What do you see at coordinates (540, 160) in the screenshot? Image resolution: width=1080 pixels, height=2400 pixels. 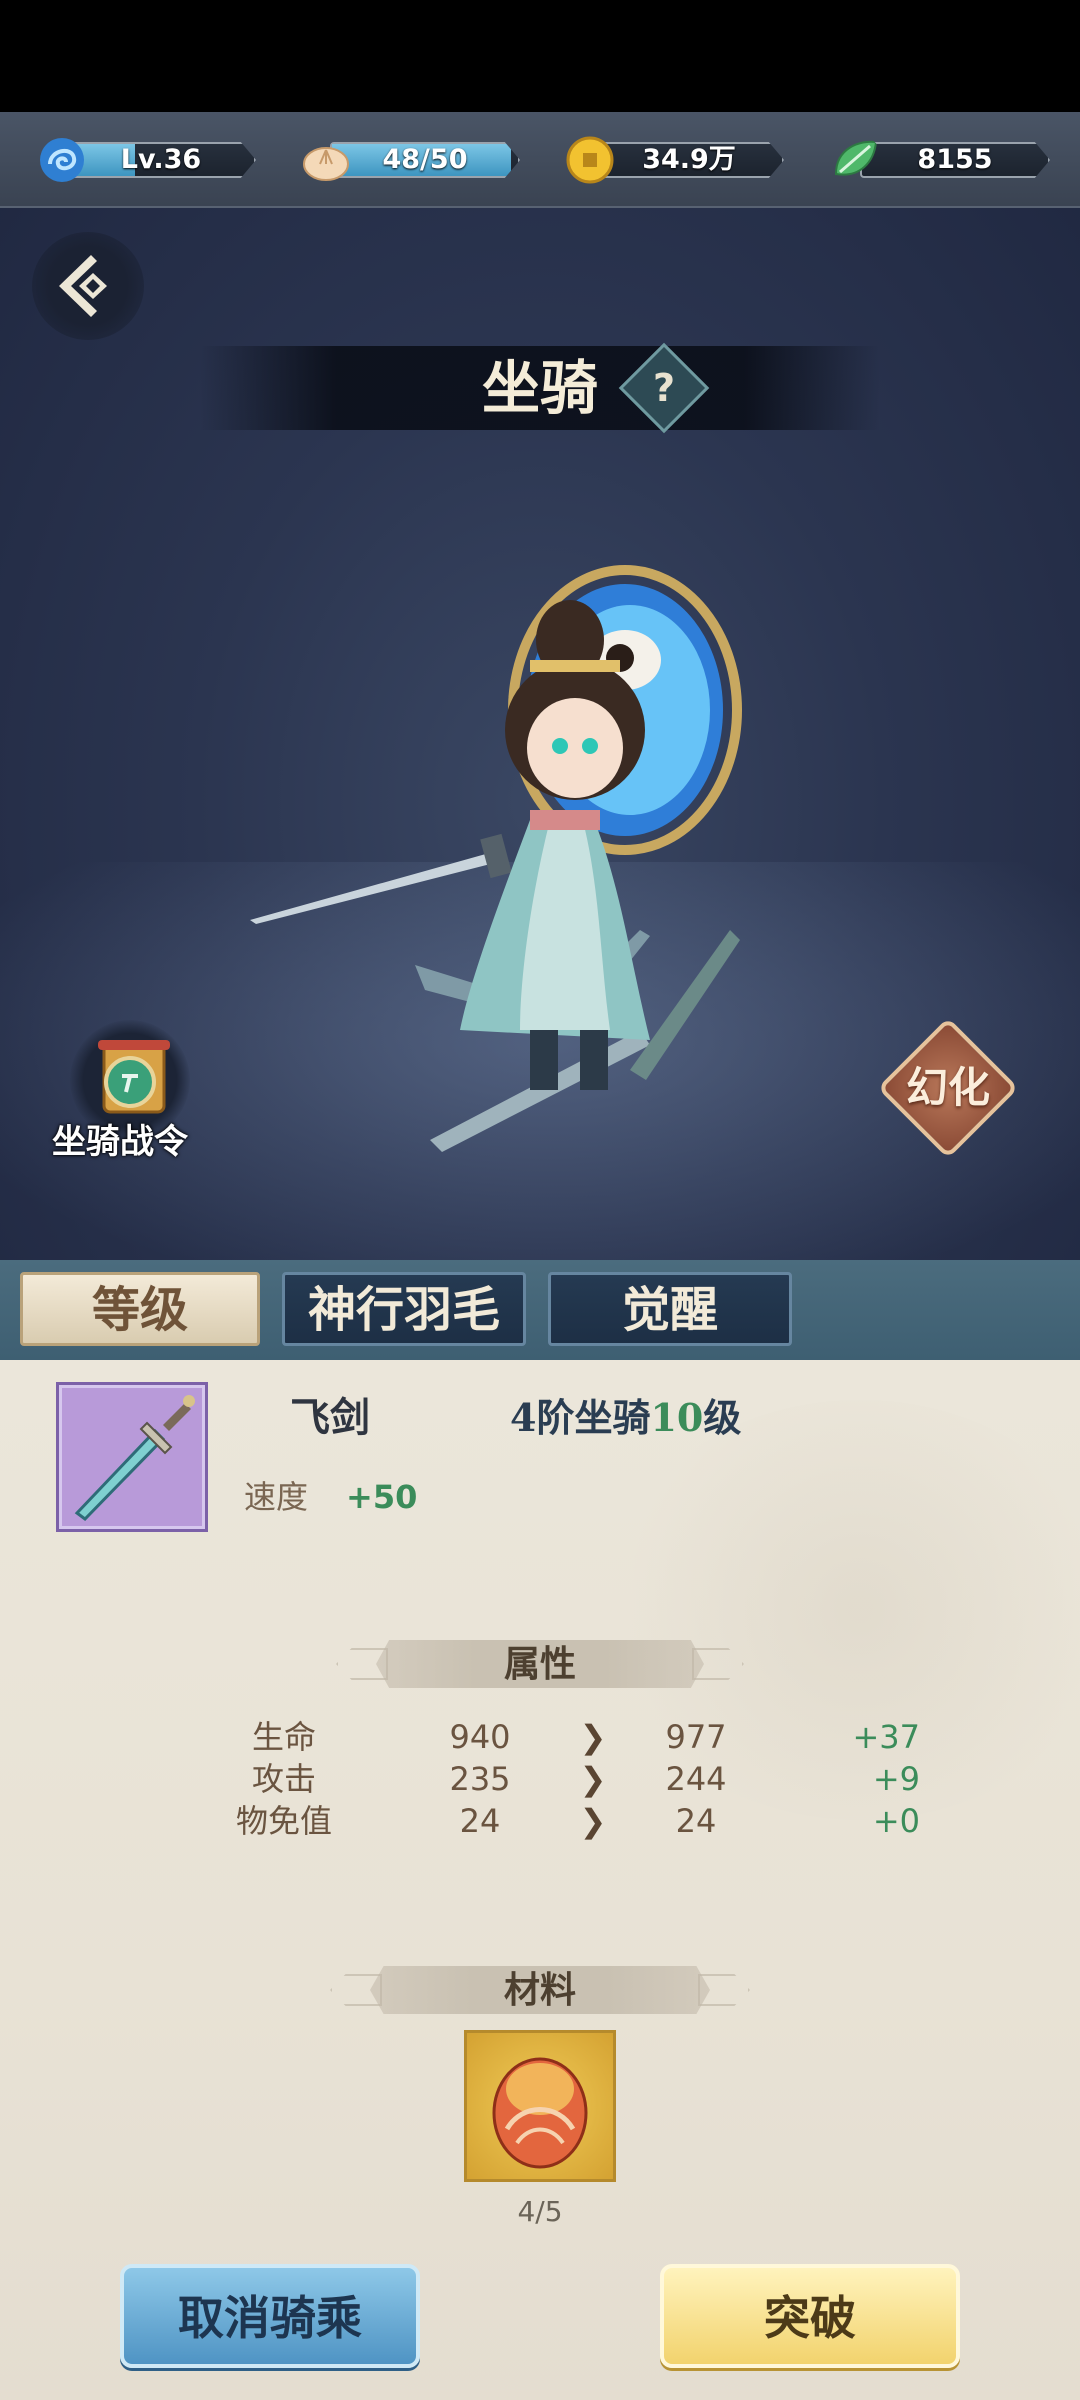 I see `resource-bar: Lv.36 48/50 34.9万 8155` at bounding box center [540, 160].